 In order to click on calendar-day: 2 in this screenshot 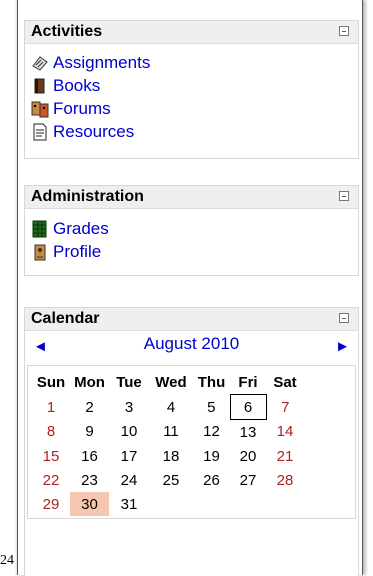, I will do `click(89, 407)`.